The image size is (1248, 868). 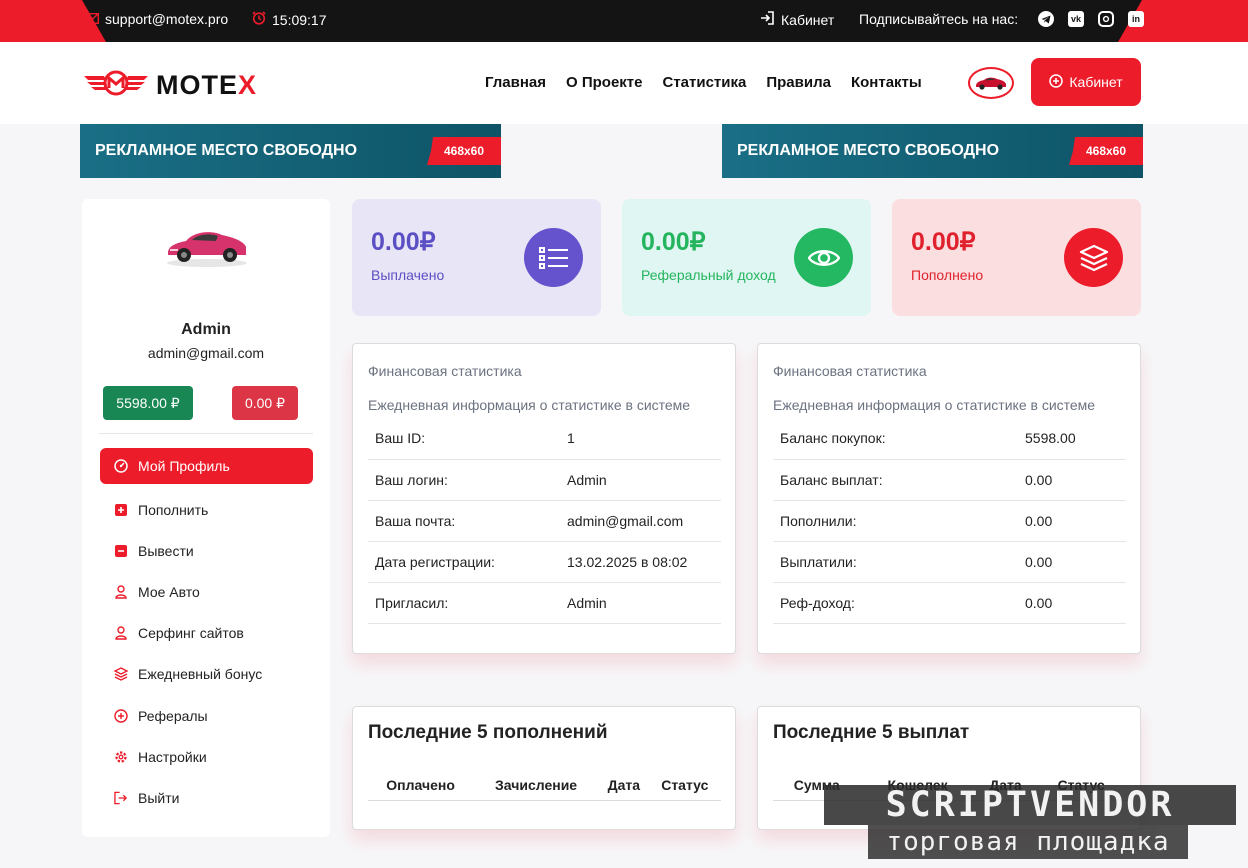 I want to click on stat-card-deposited: 0.00₽ Пополнено, so click(x=1016, y=257).